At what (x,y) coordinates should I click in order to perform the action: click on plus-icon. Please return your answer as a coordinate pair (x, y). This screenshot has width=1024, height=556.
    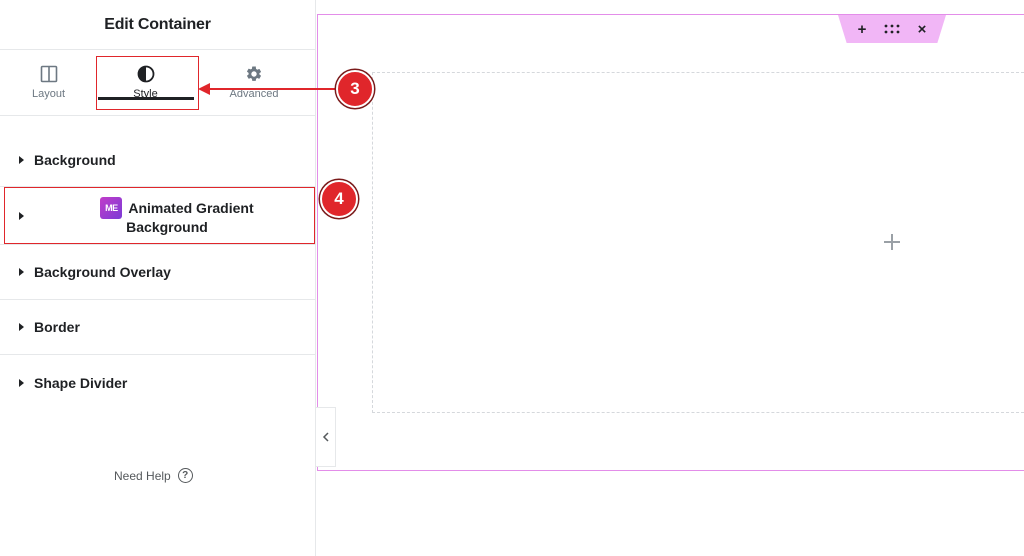
    Looking at the image, I should click on (892, 242).